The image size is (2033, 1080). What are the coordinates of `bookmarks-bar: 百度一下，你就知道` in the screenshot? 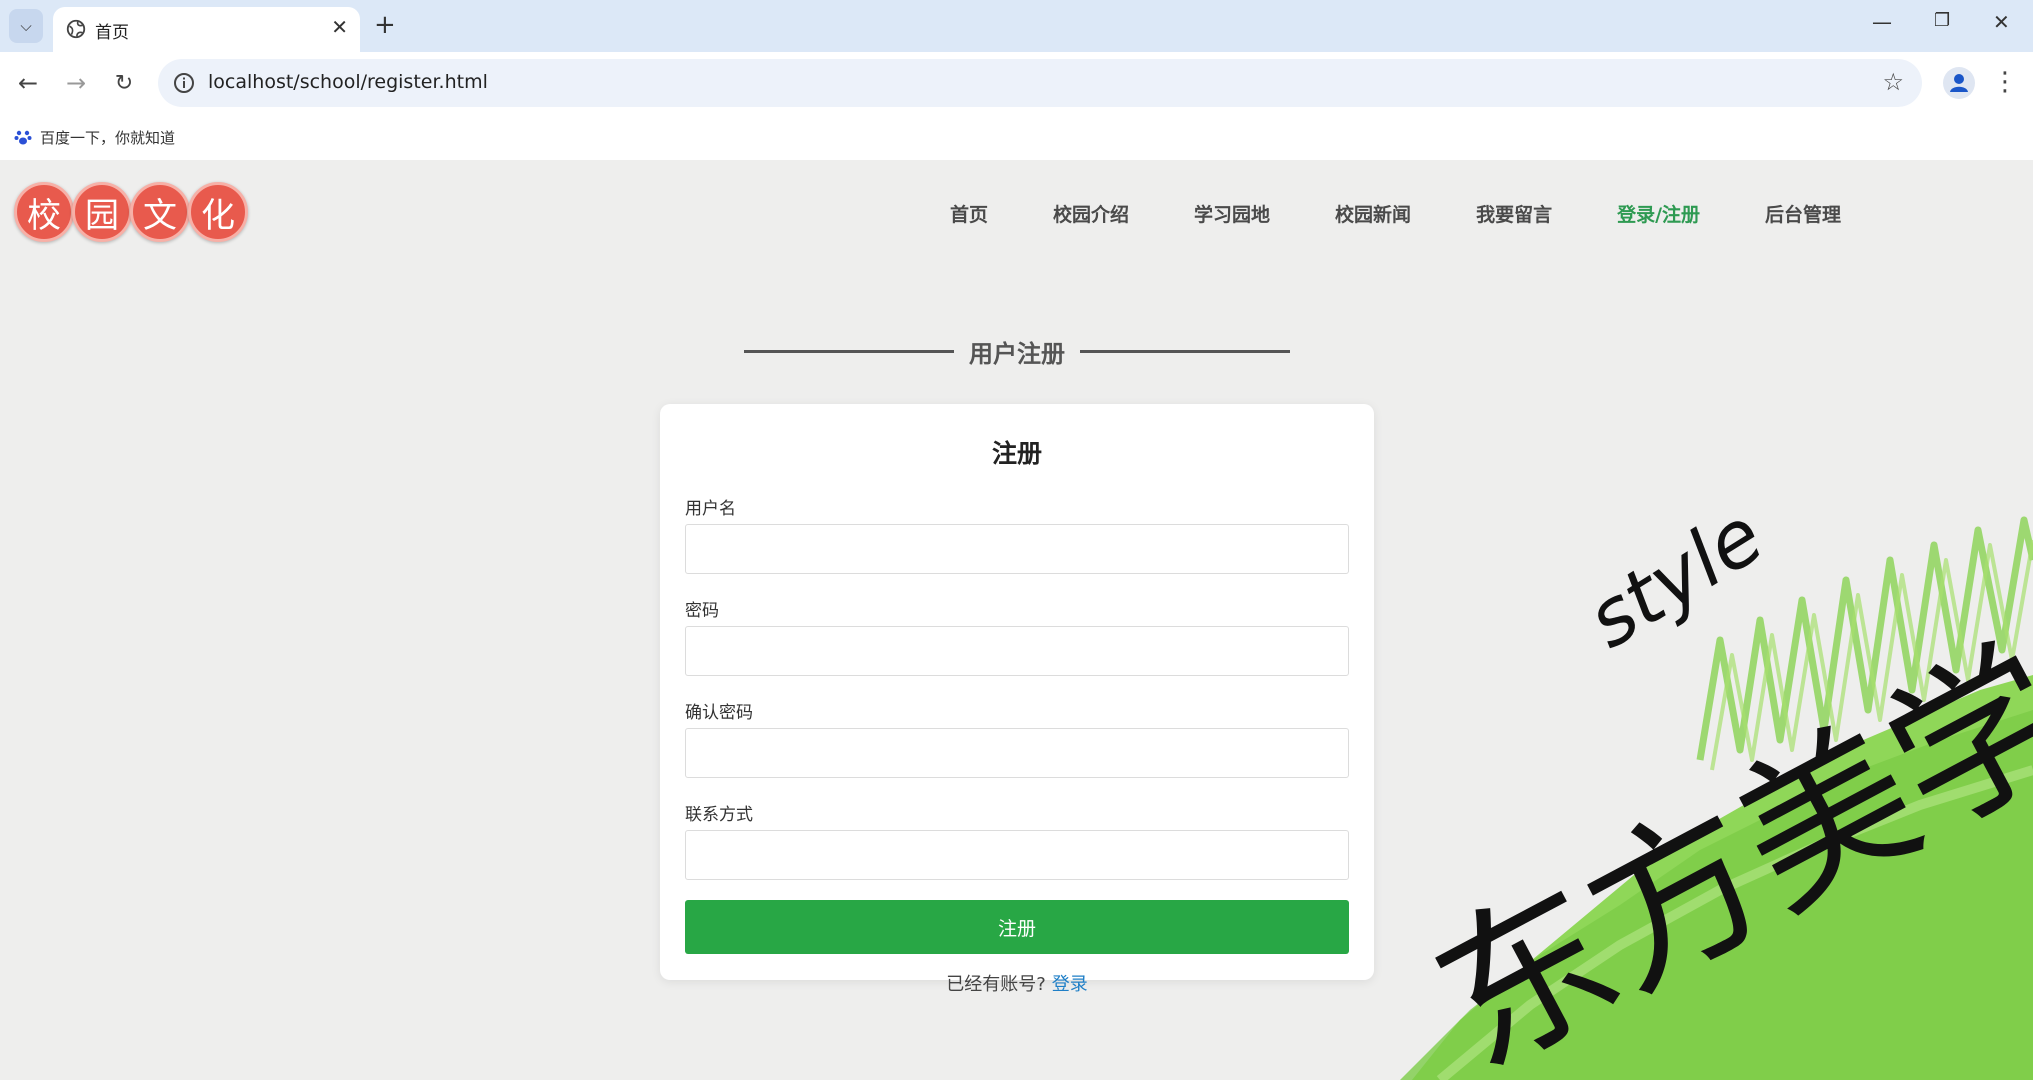 It's located at (1016, 137).